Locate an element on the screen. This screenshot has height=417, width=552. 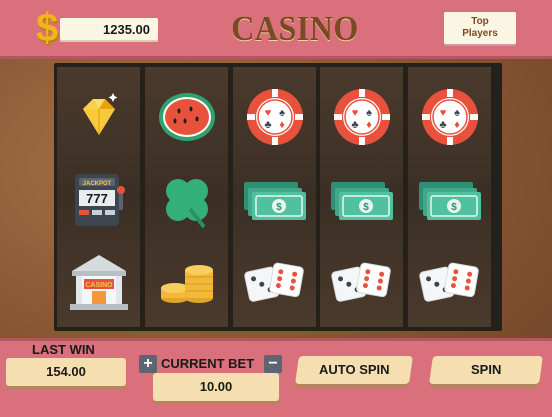
game-title: CASINO GAME is located at coordinates (295, 52).